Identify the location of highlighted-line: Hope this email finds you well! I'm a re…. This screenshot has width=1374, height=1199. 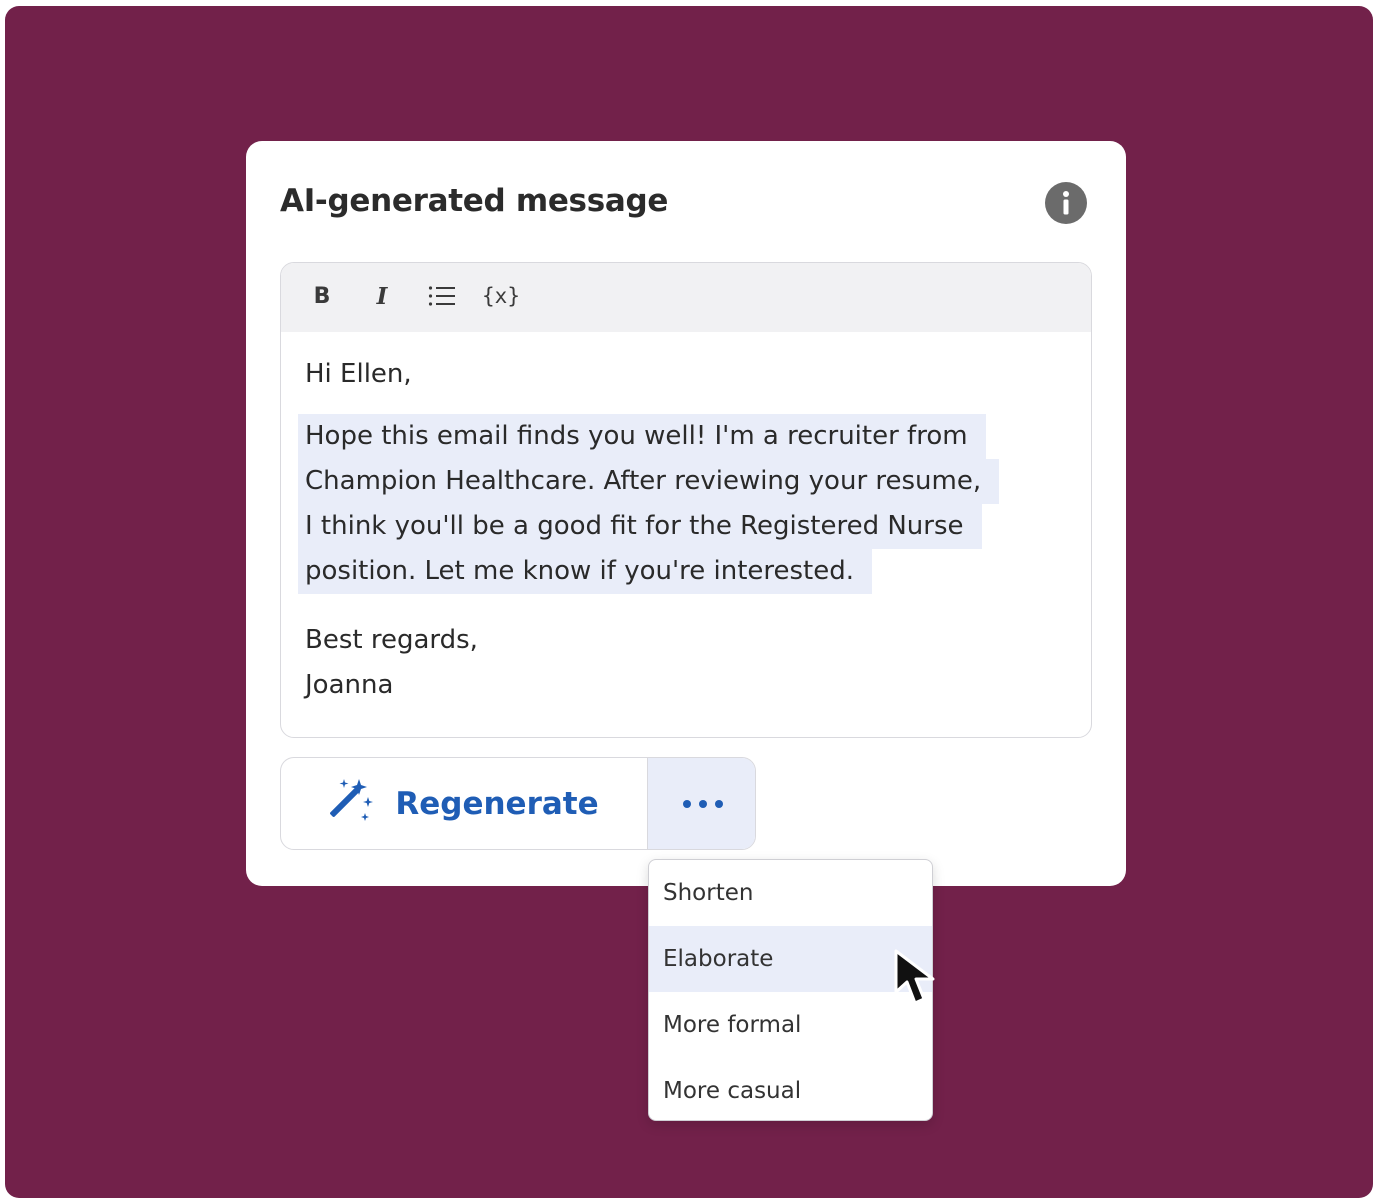
(642, 436).